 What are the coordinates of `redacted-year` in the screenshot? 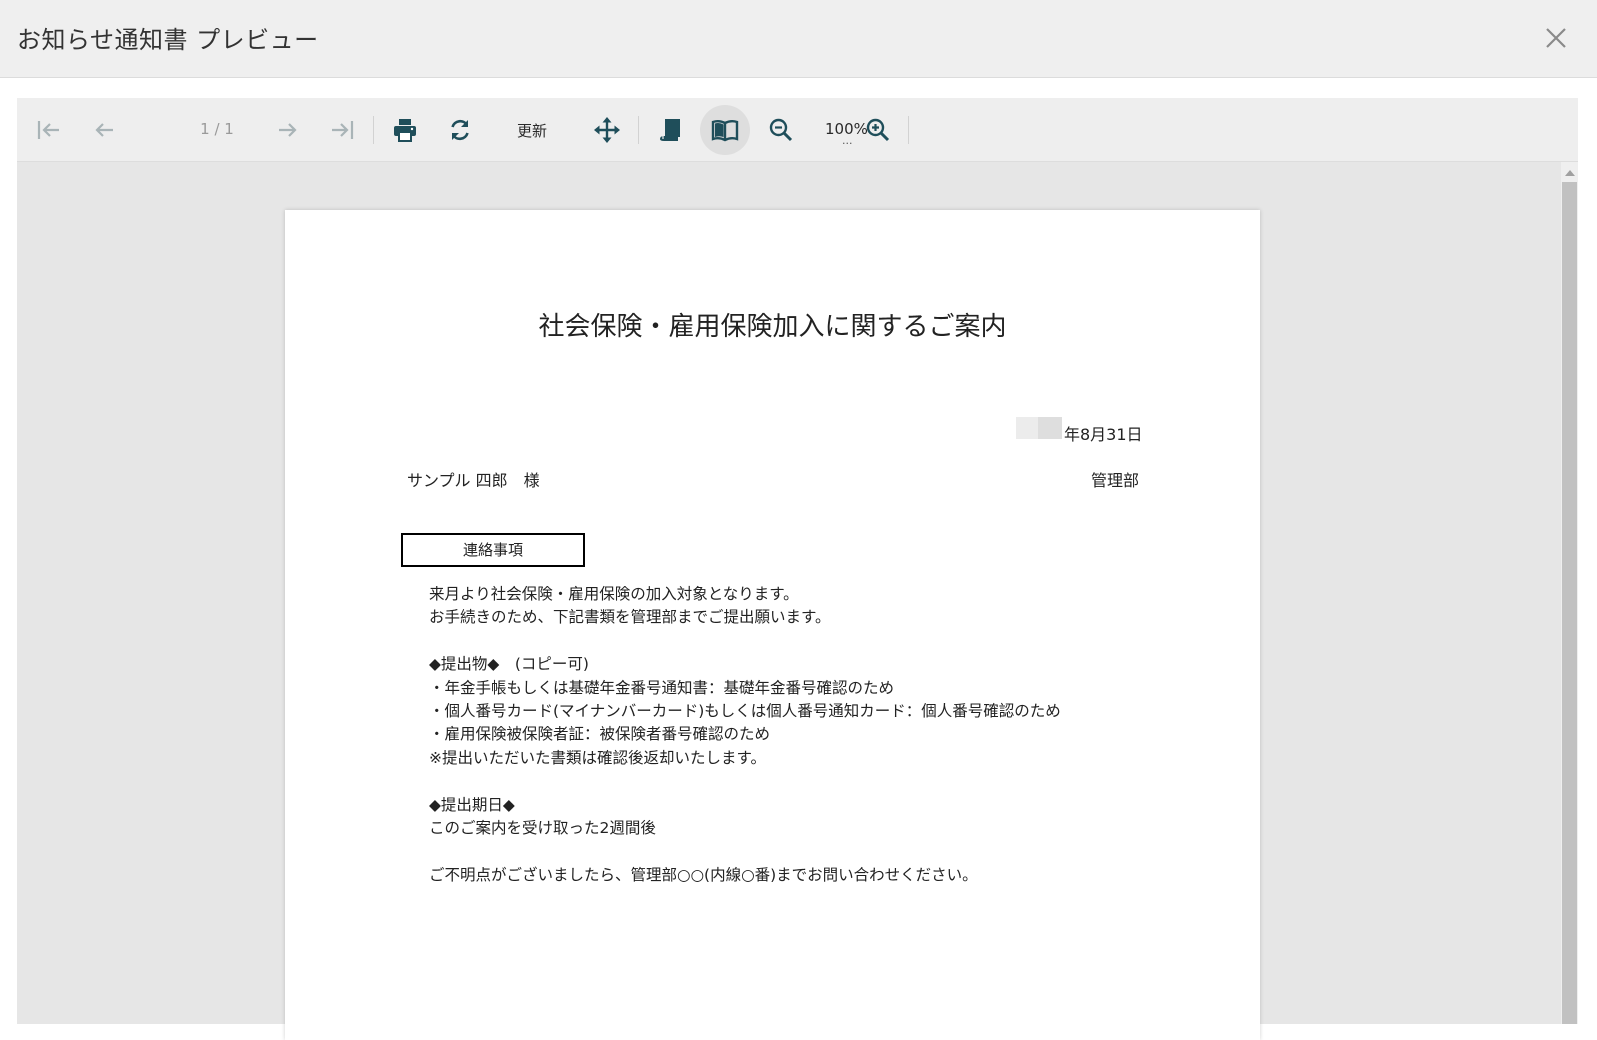 It's located at (1039, 428).